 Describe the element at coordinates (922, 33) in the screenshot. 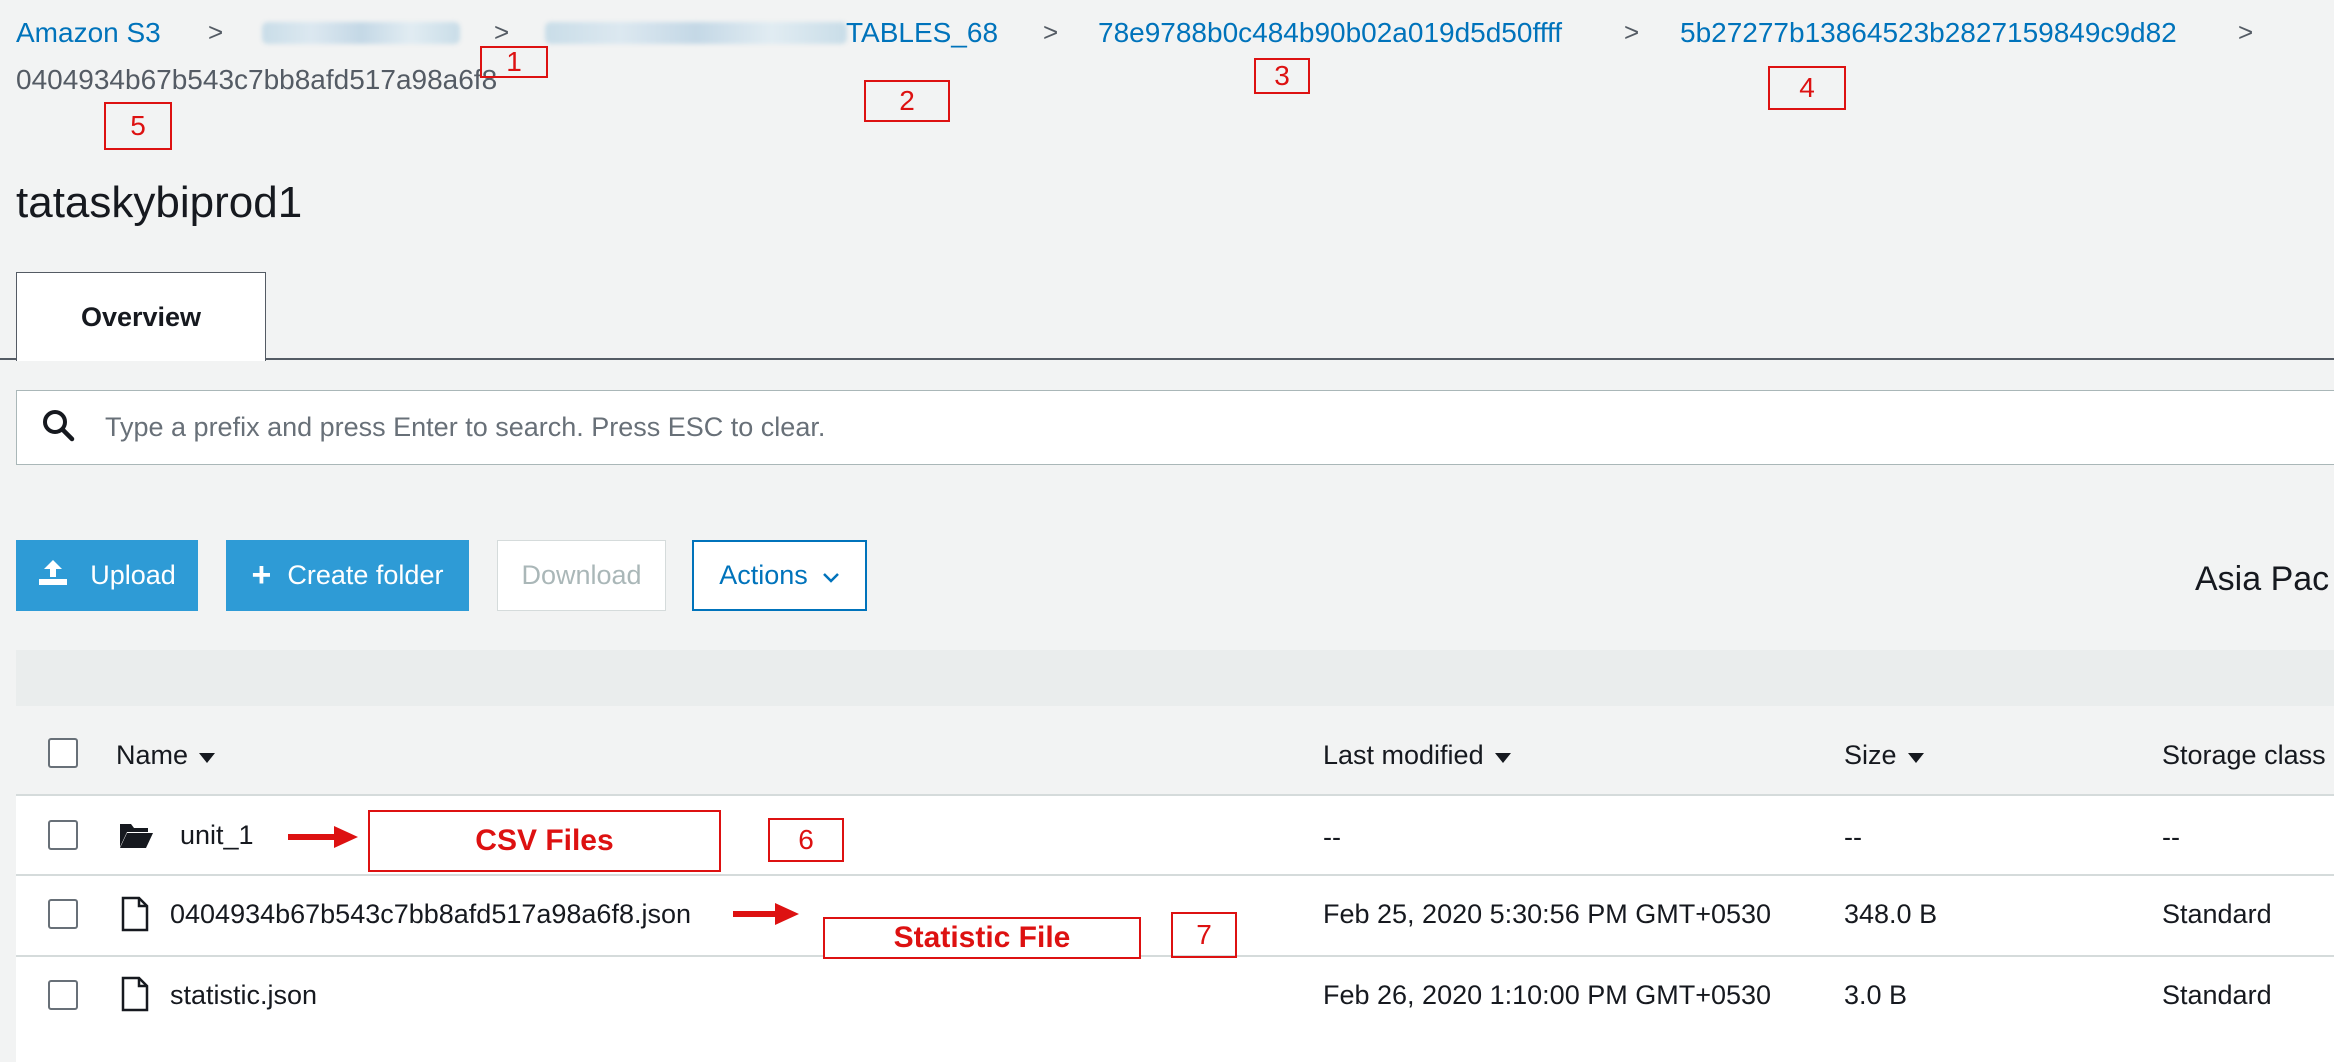

I see `breadcrumb-tables-folder: TABLES_68` at that location.